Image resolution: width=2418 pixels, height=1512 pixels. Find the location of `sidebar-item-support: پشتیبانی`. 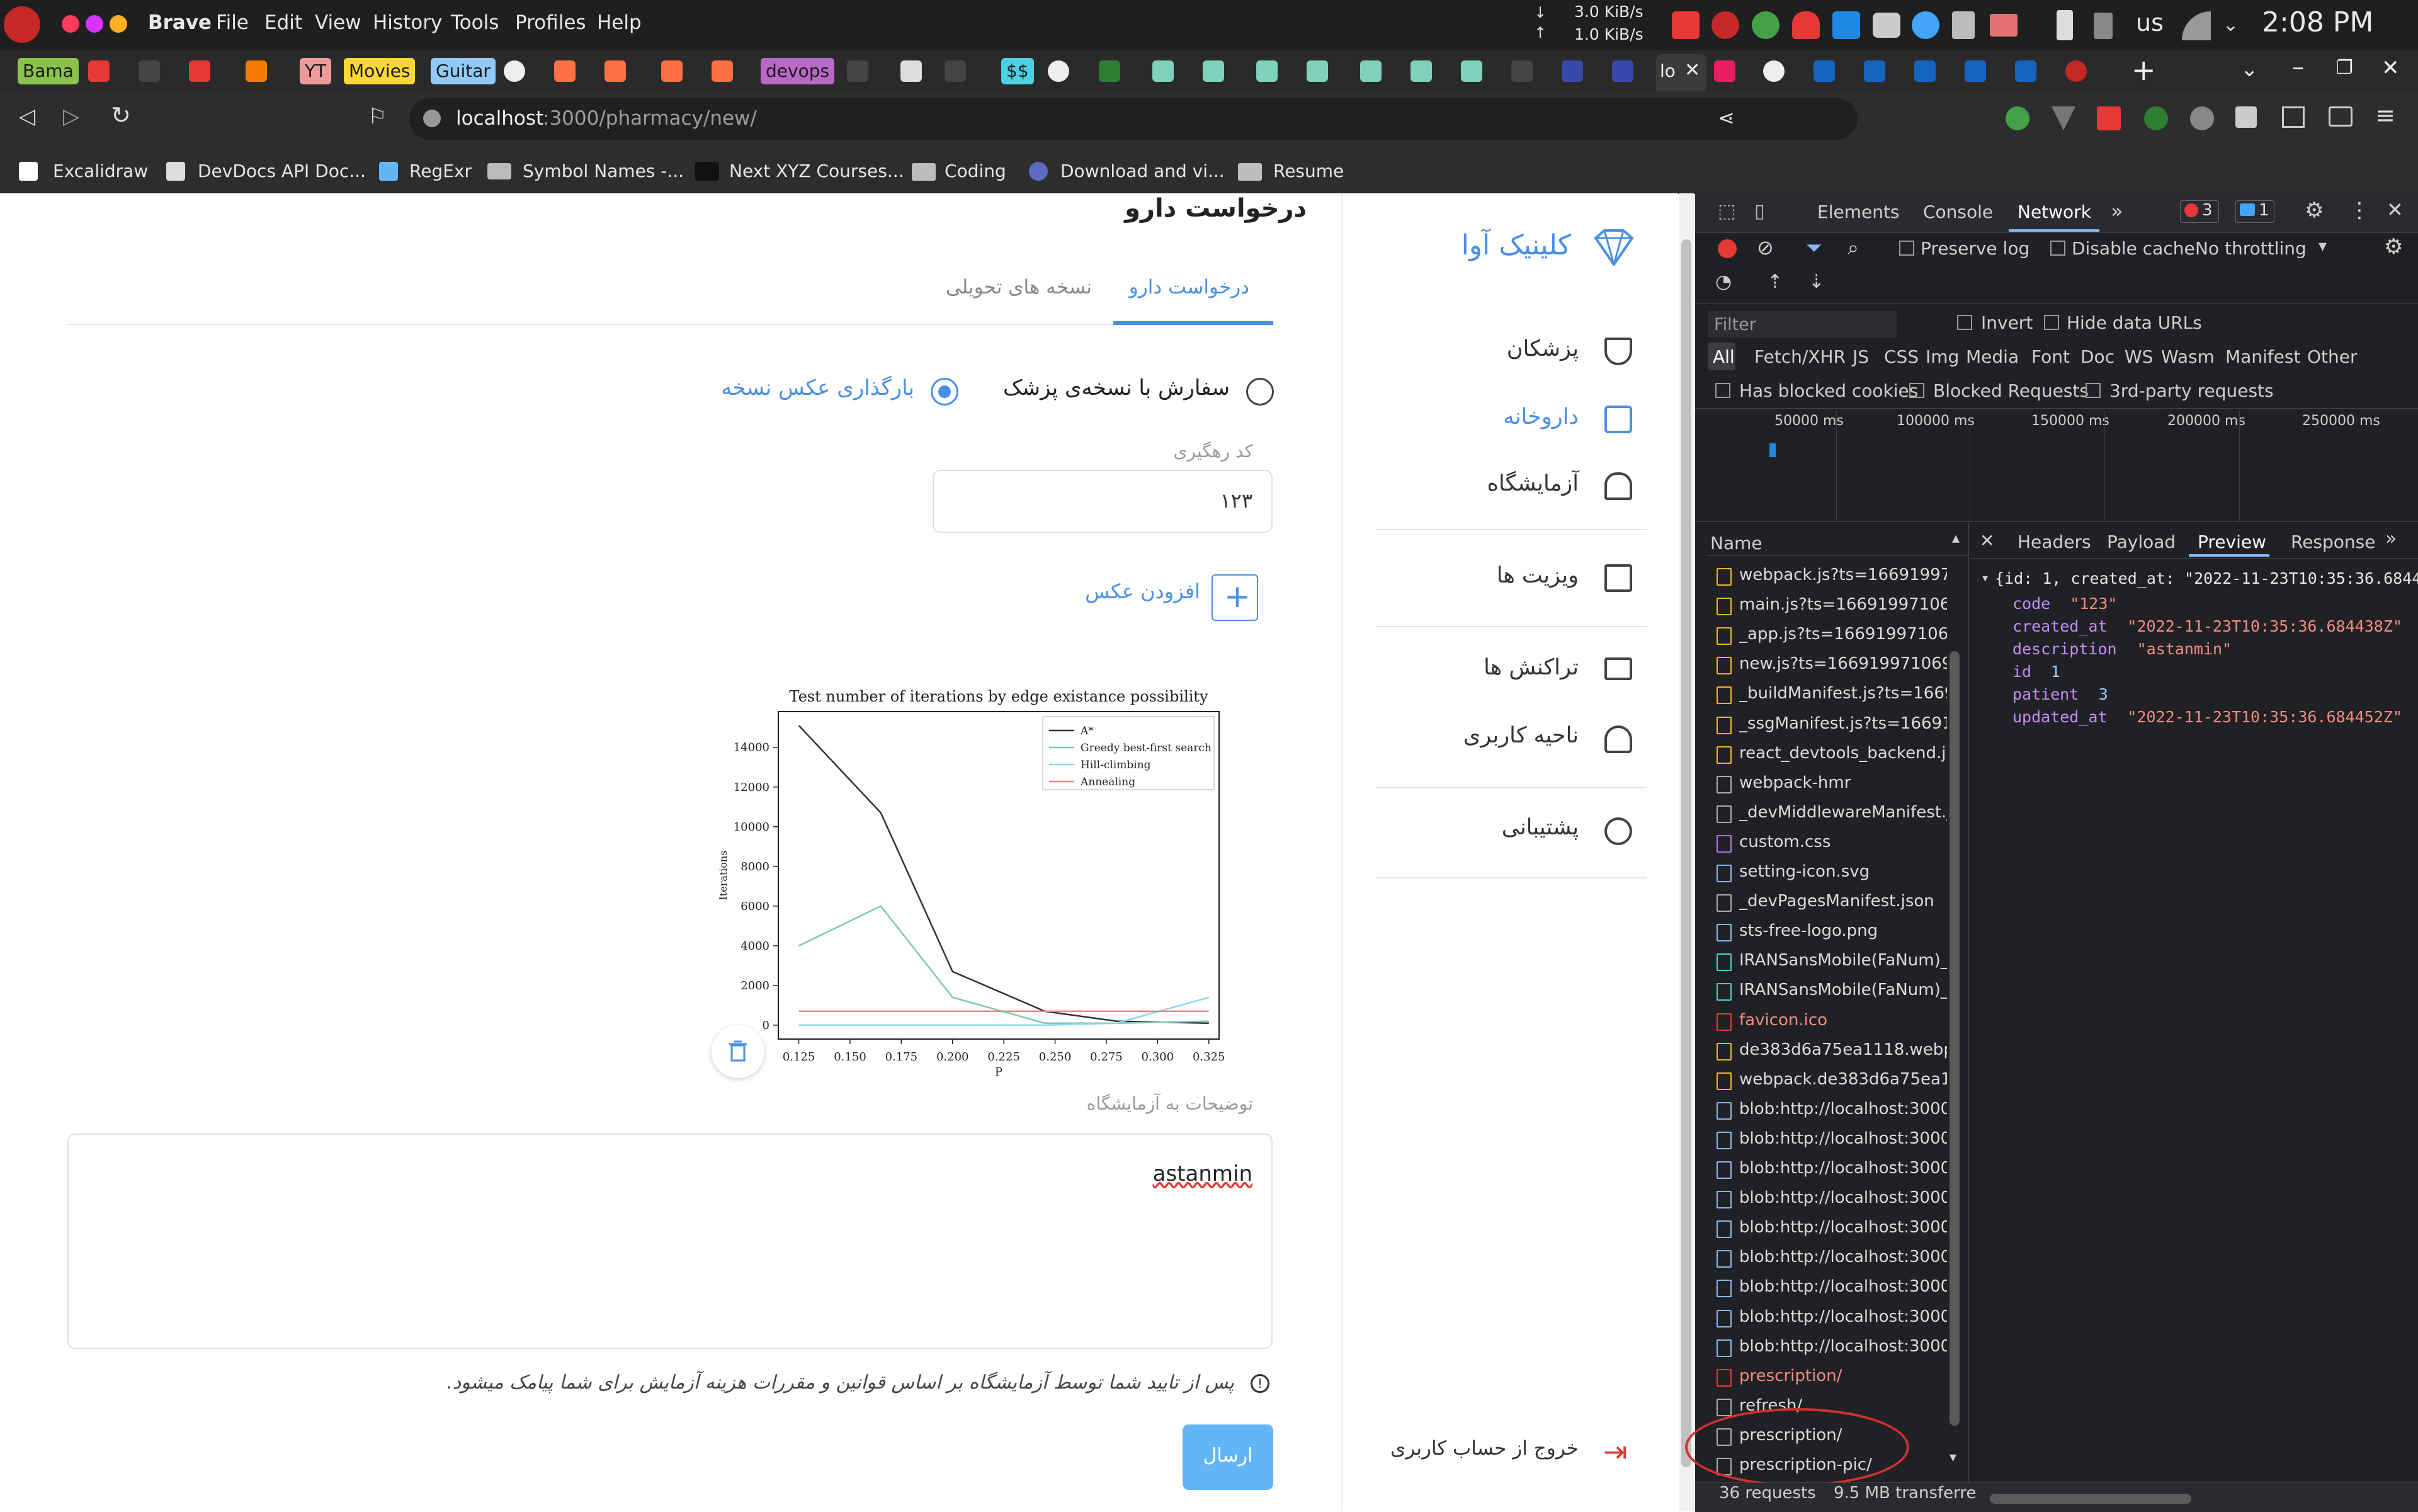

sidebar-item-support: پشتیبانی is located at coordinates (1540, 828).